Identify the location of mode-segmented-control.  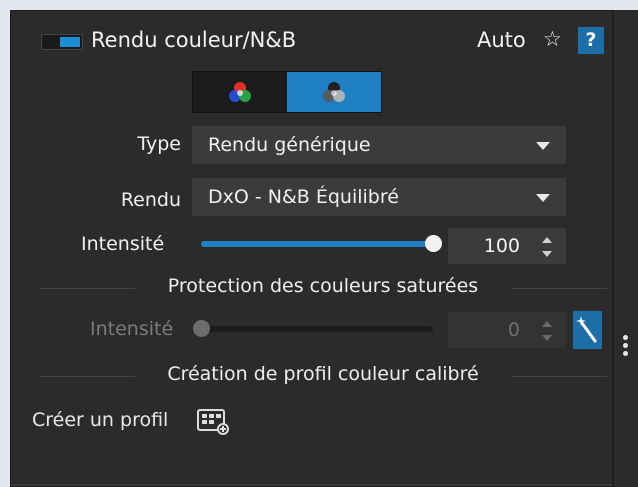
(287, 92).